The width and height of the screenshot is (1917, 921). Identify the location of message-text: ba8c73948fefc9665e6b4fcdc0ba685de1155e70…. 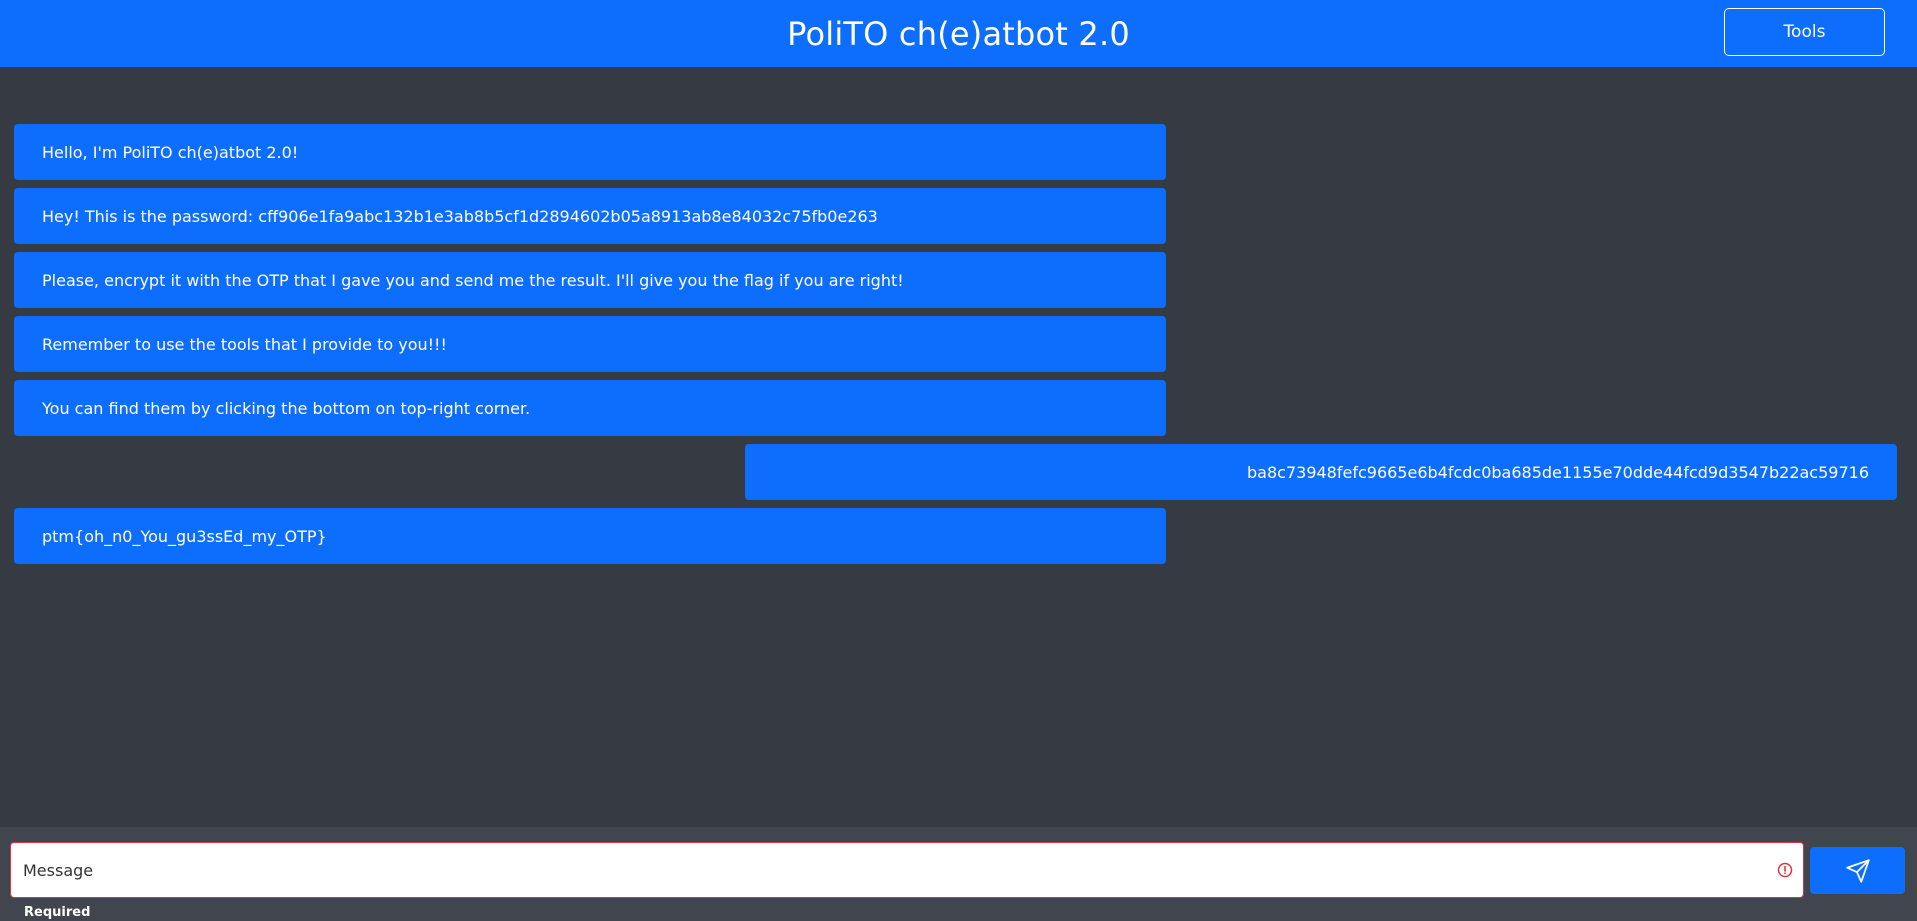
(1558, 472).